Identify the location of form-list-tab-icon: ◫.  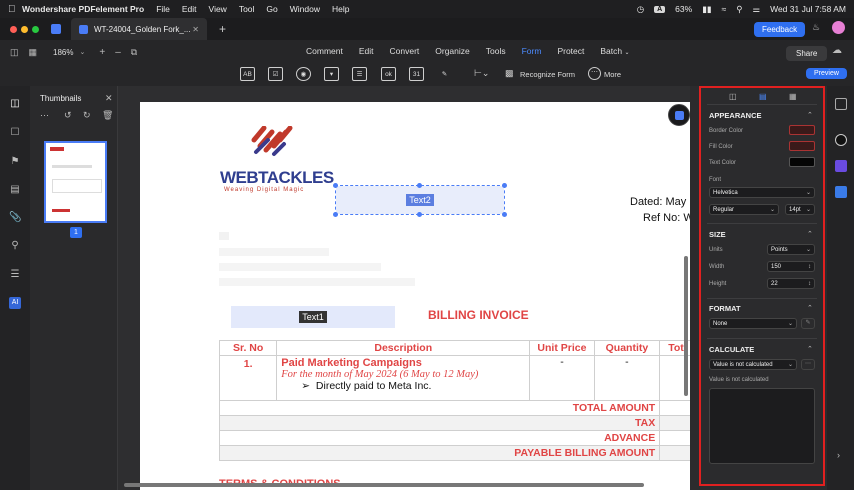
(733, 96).